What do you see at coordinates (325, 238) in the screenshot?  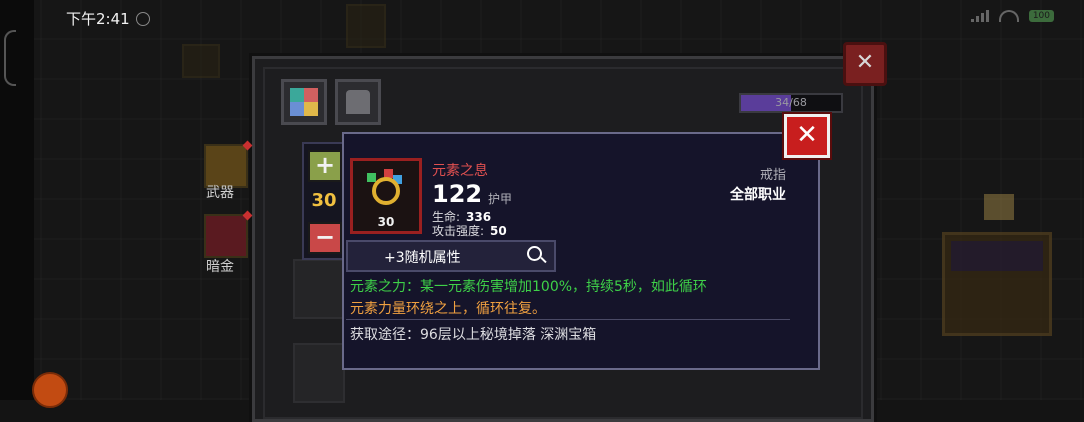 I see `decrease-button: −` at bounding box center [325, 238].